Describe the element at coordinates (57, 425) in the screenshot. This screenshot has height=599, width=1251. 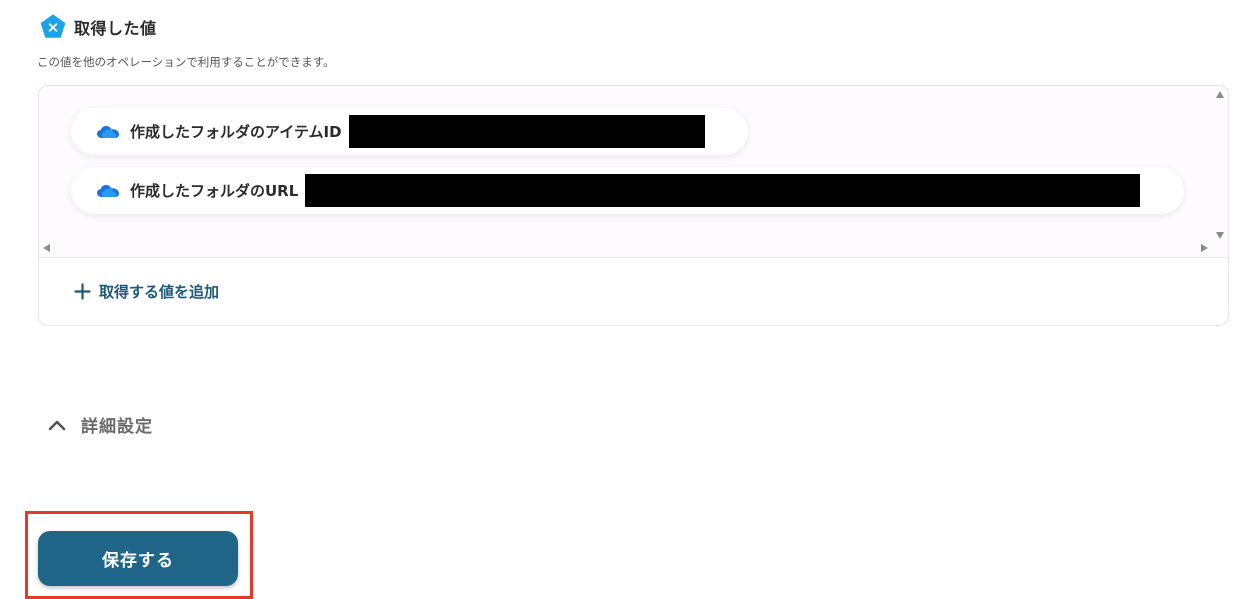
I see `chevron-up-icon` at that location.